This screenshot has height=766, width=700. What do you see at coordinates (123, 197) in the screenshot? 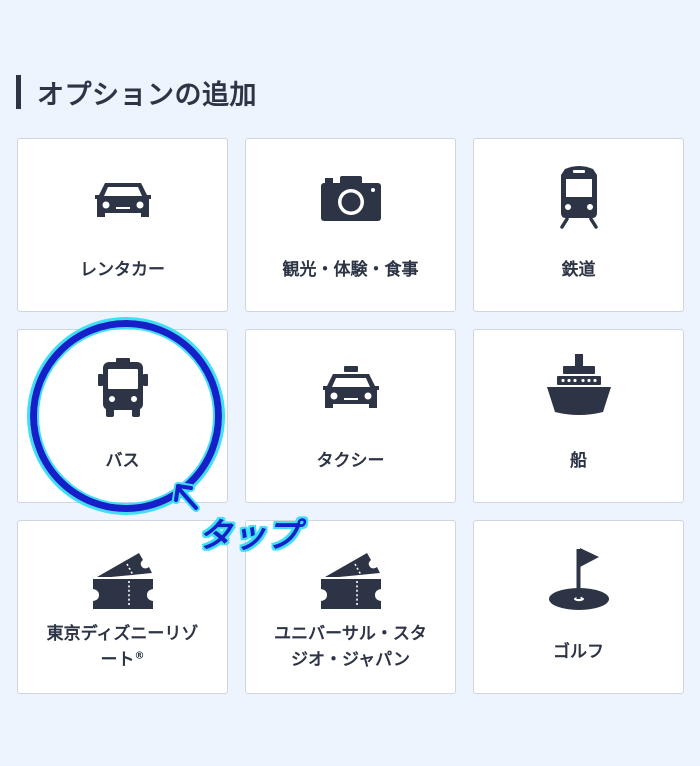
I see `car-icon` at bounding box center [123, 197].